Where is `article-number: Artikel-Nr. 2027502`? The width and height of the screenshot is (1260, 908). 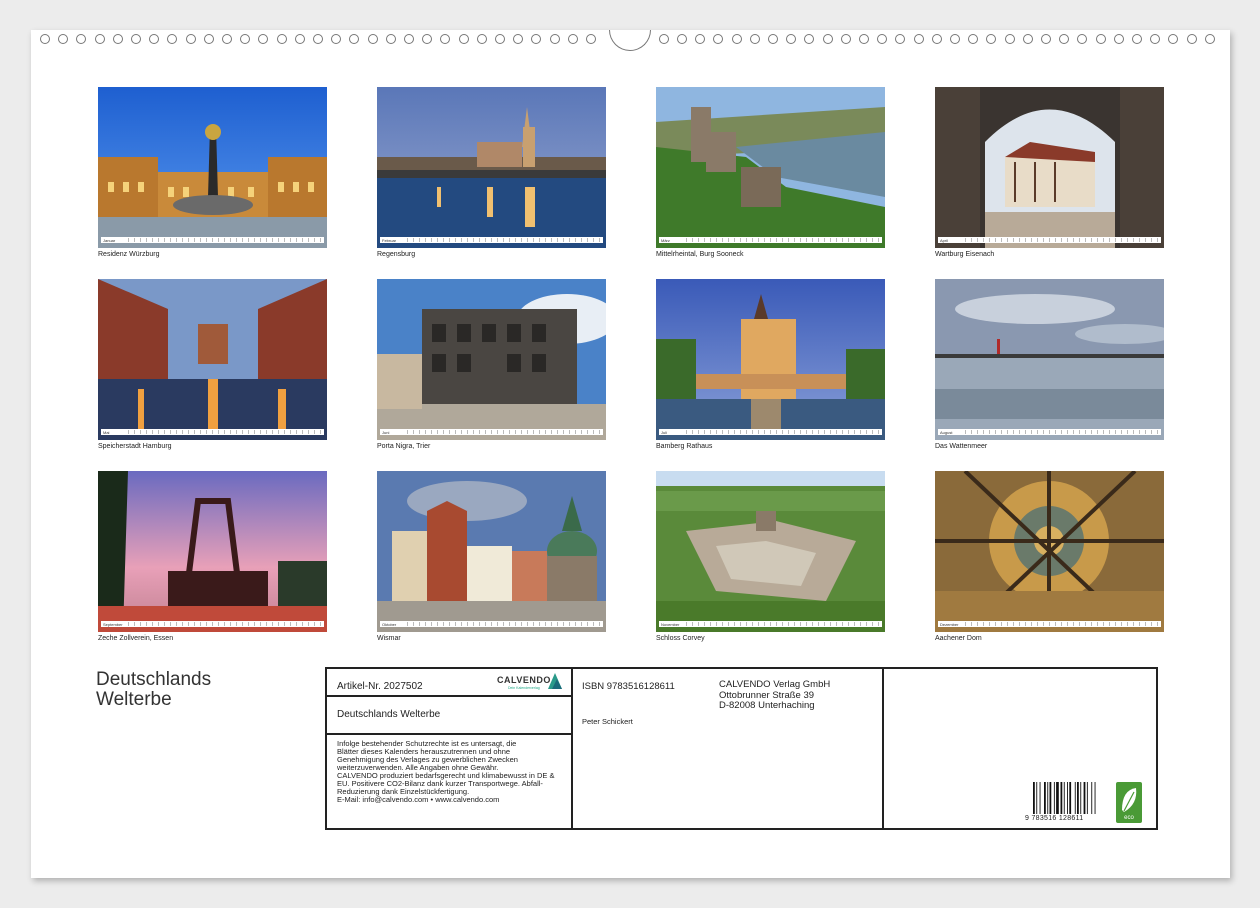 article-number: Artikel-Nr. 2027502 is located at coordinates (380, 686).